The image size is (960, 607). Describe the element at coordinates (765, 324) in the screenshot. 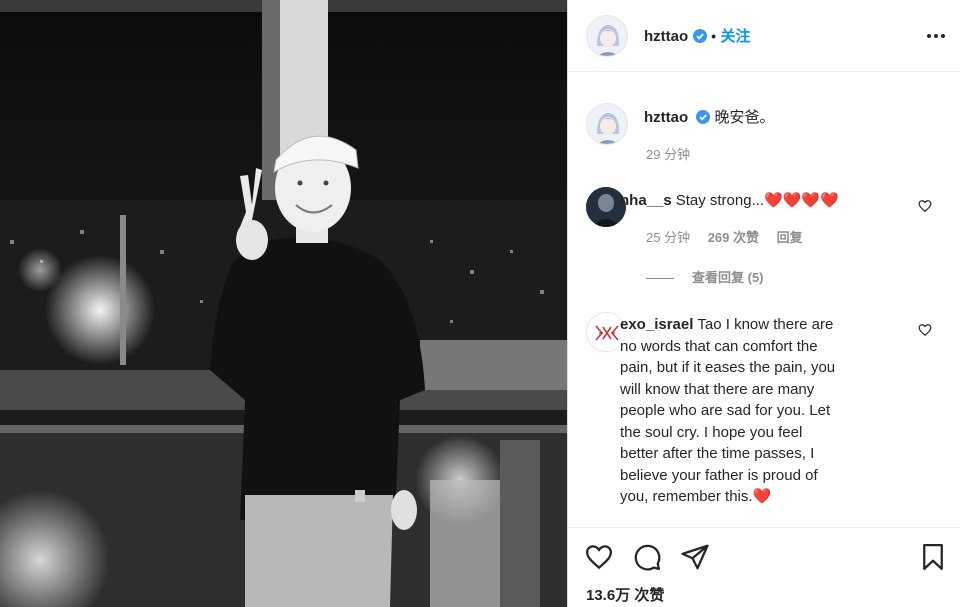

I see `comment-text-line: Tao I know there are` at that location.